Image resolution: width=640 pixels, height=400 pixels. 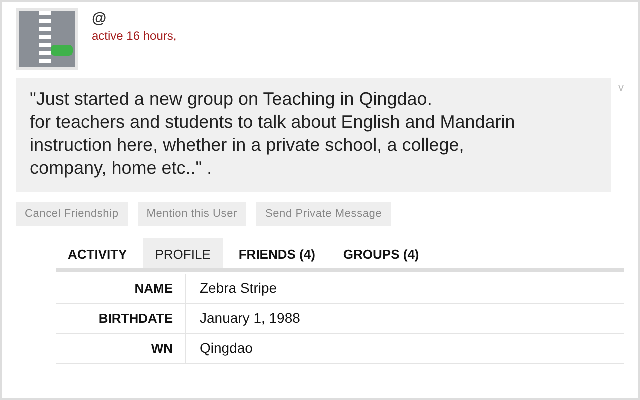 I want to click on field-value: Zebra Stripe, so click(x=238, y=288).